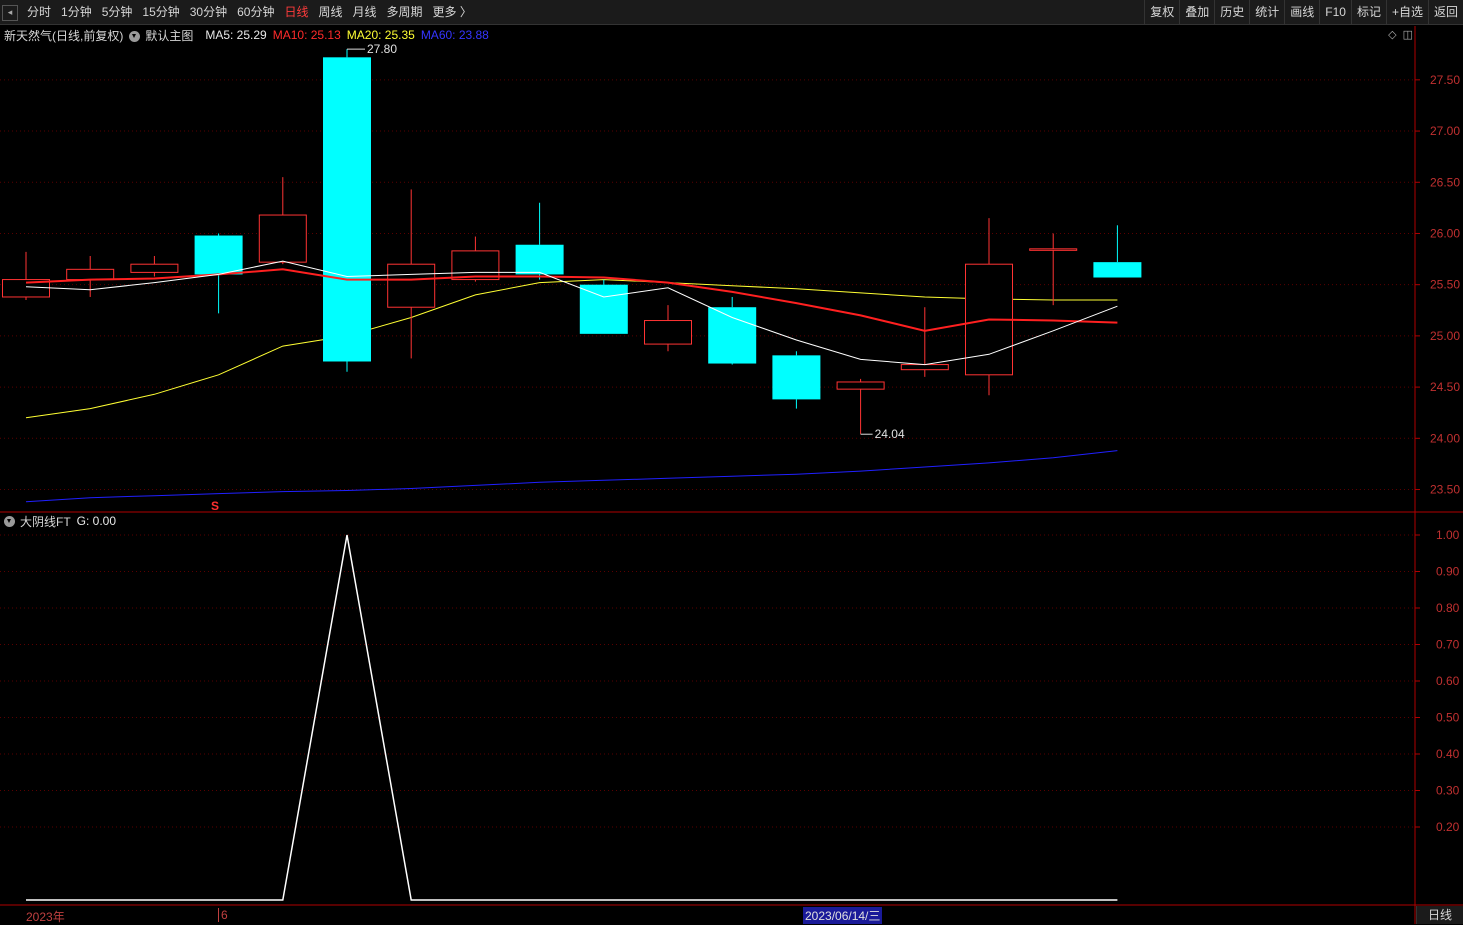  What do you see at coordinates (1448, 718) in the screenshot?
I see `indicator-tick-label: 0.50` at bounding box center [1448, 718].